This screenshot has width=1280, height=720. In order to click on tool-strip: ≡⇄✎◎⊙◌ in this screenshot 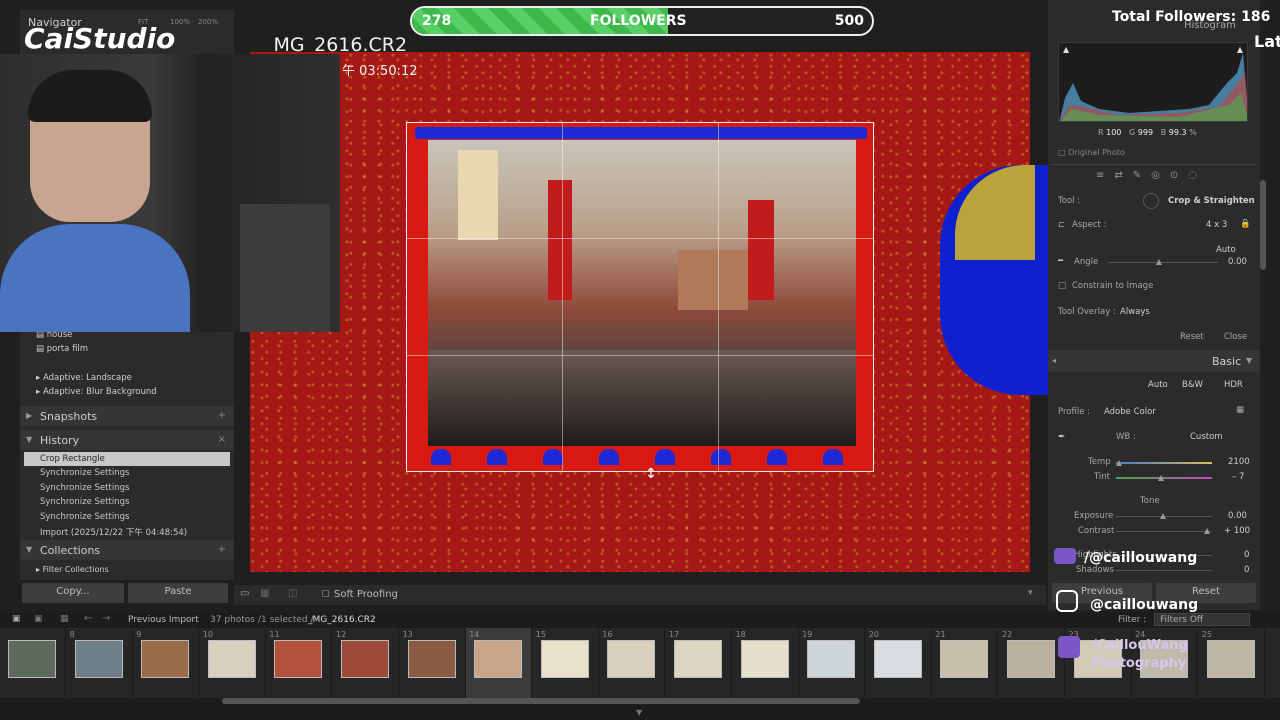, I will do `click(1151, 175)`.